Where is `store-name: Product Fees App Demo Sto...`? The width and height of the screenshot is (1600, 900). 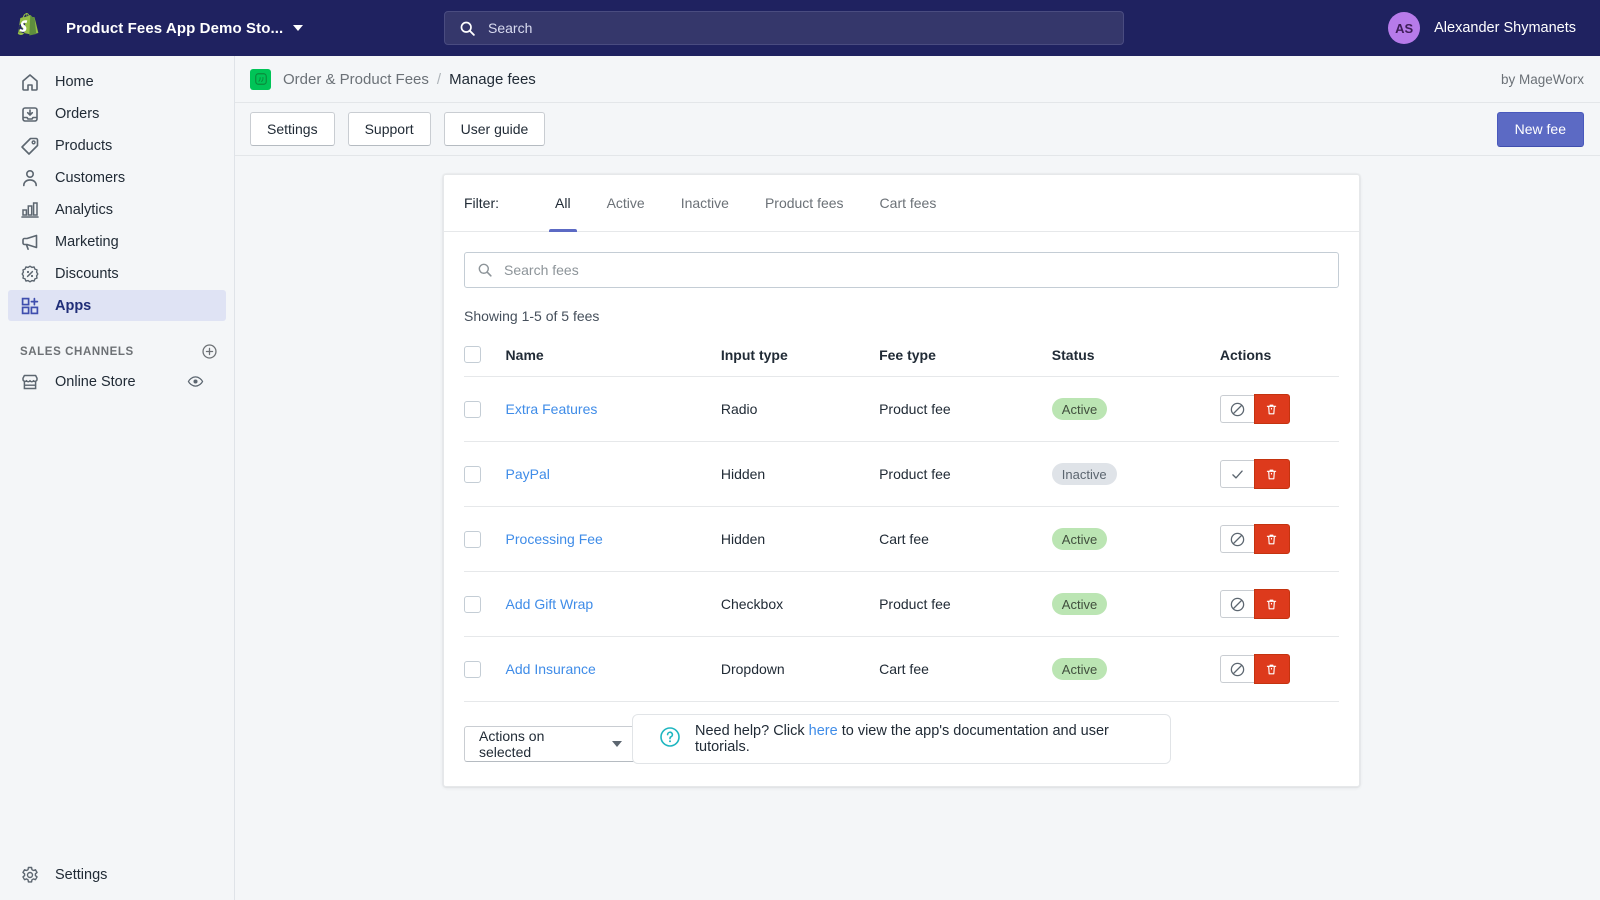 store-name: Product Fees App Demo Sto... is located at coordinates (175, 28).